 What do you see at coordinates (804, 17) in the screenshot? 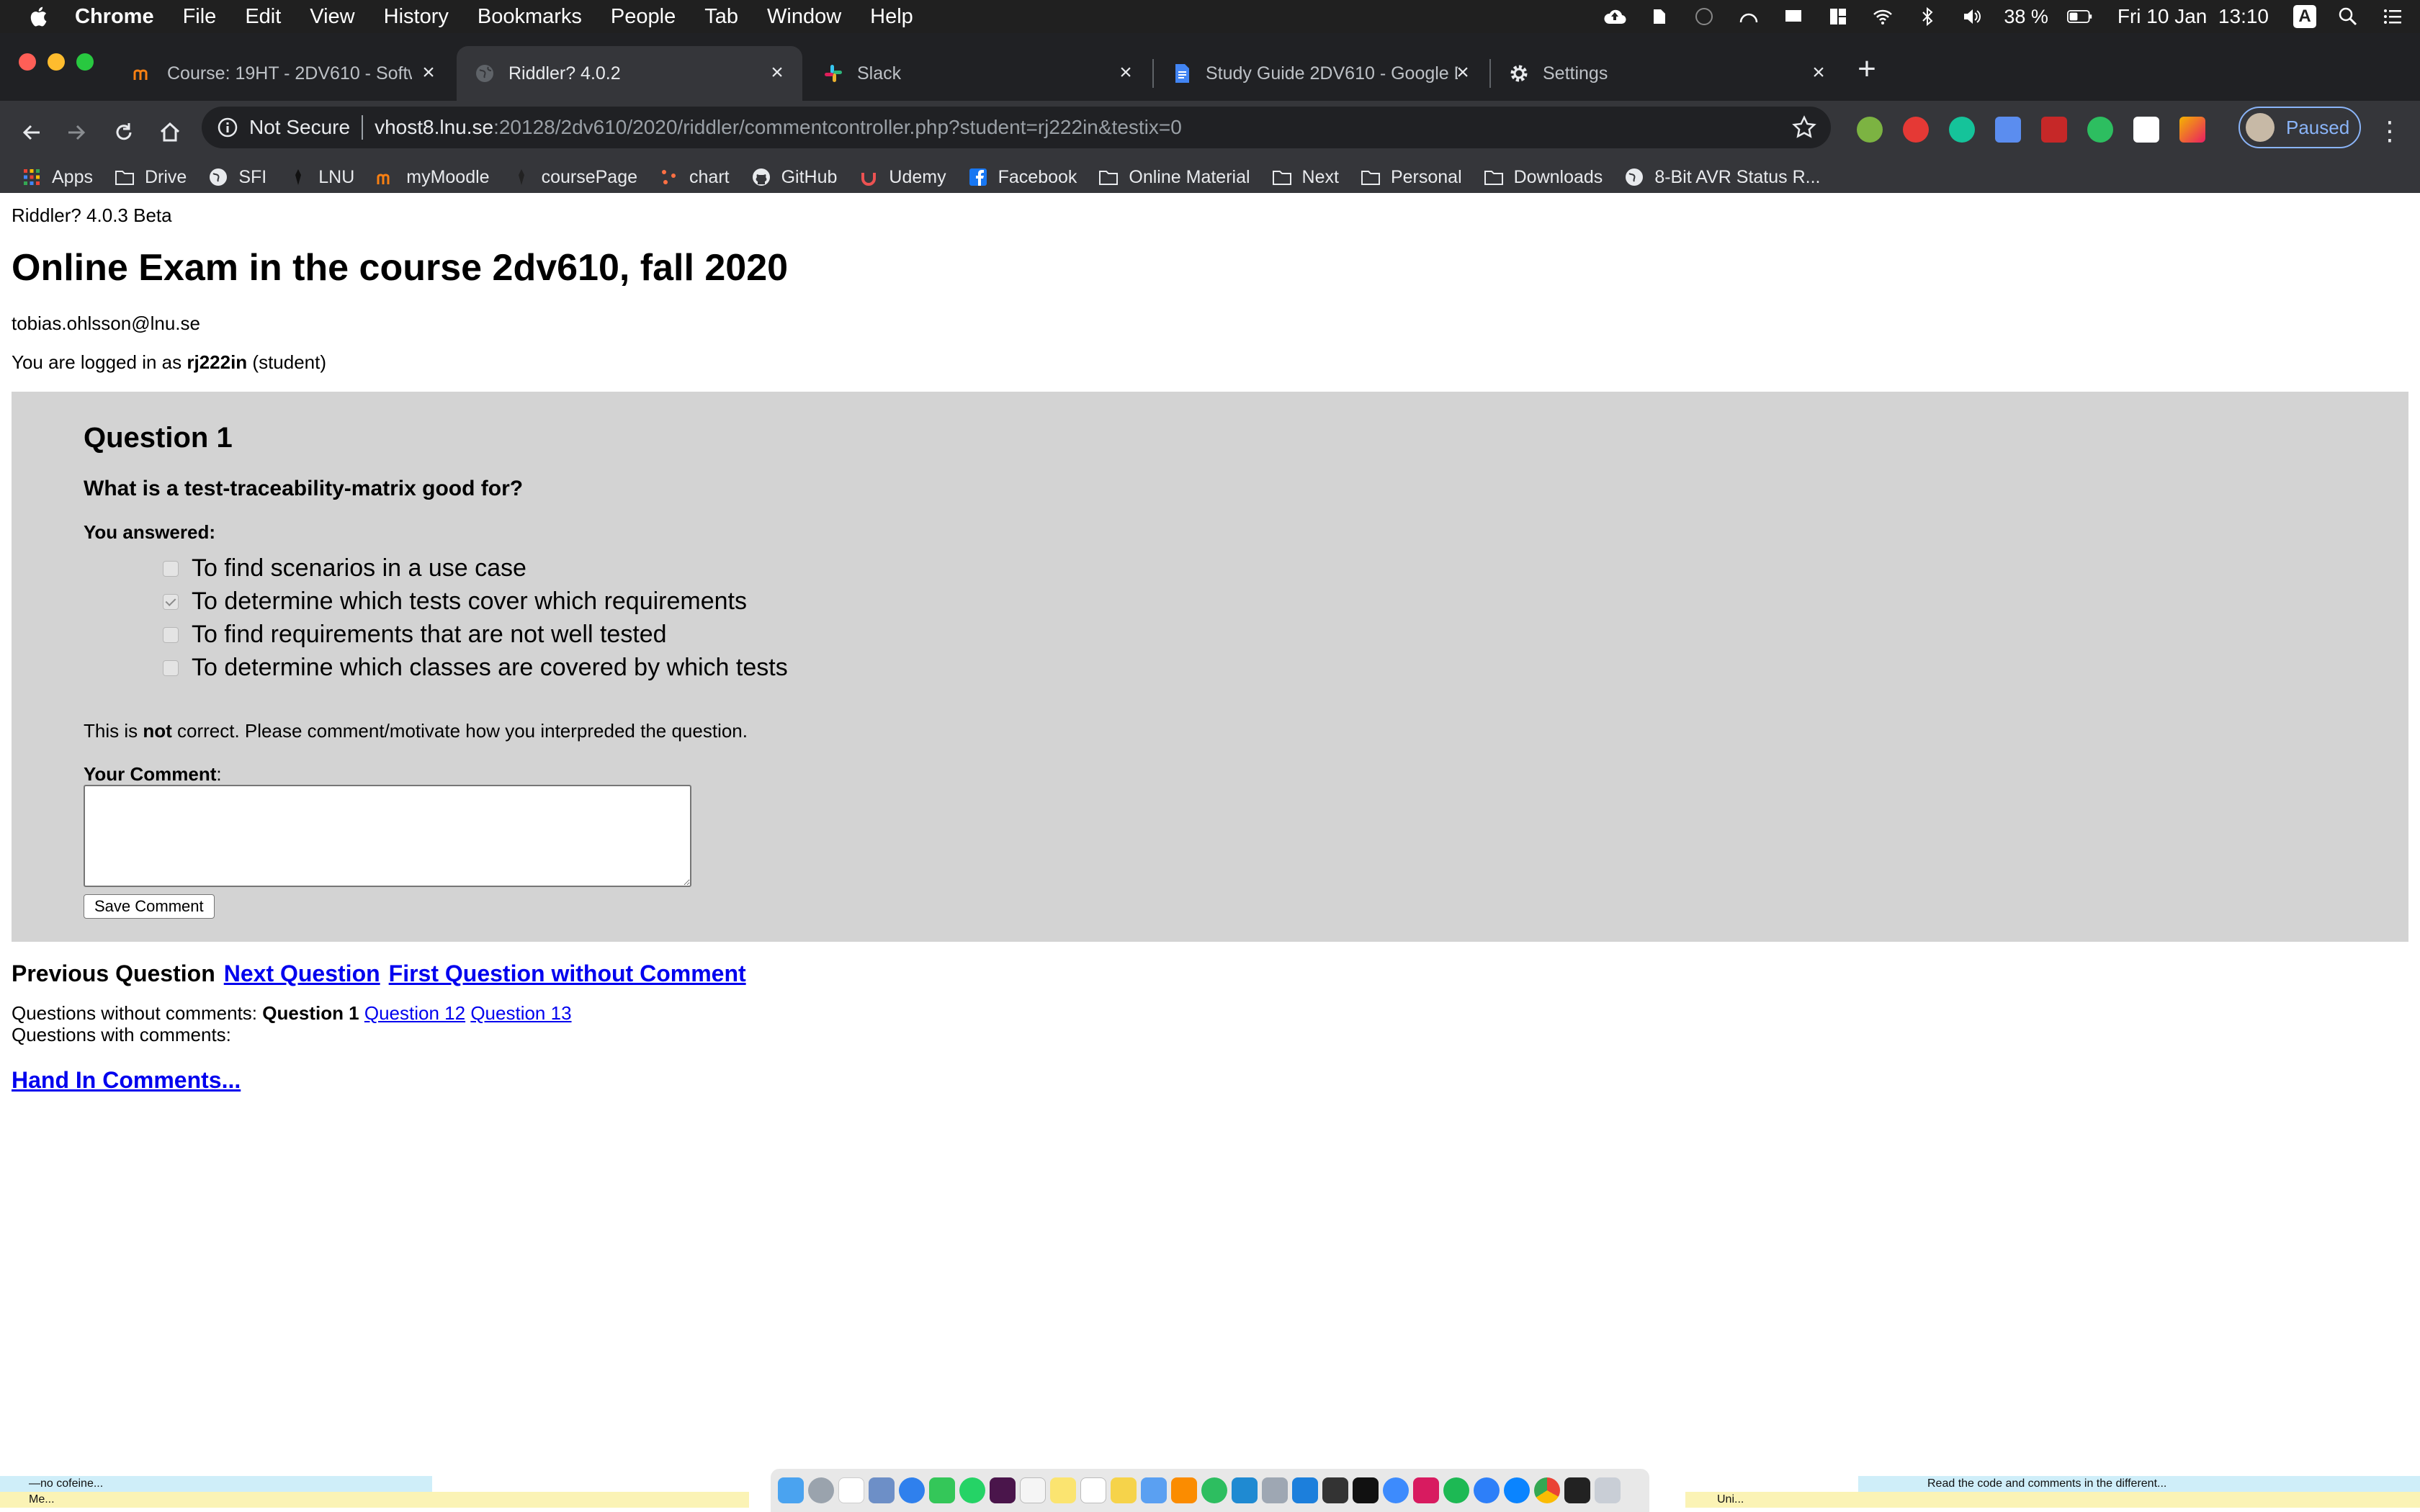
I see `menu-window: Window` at bounding box center [804, 17].